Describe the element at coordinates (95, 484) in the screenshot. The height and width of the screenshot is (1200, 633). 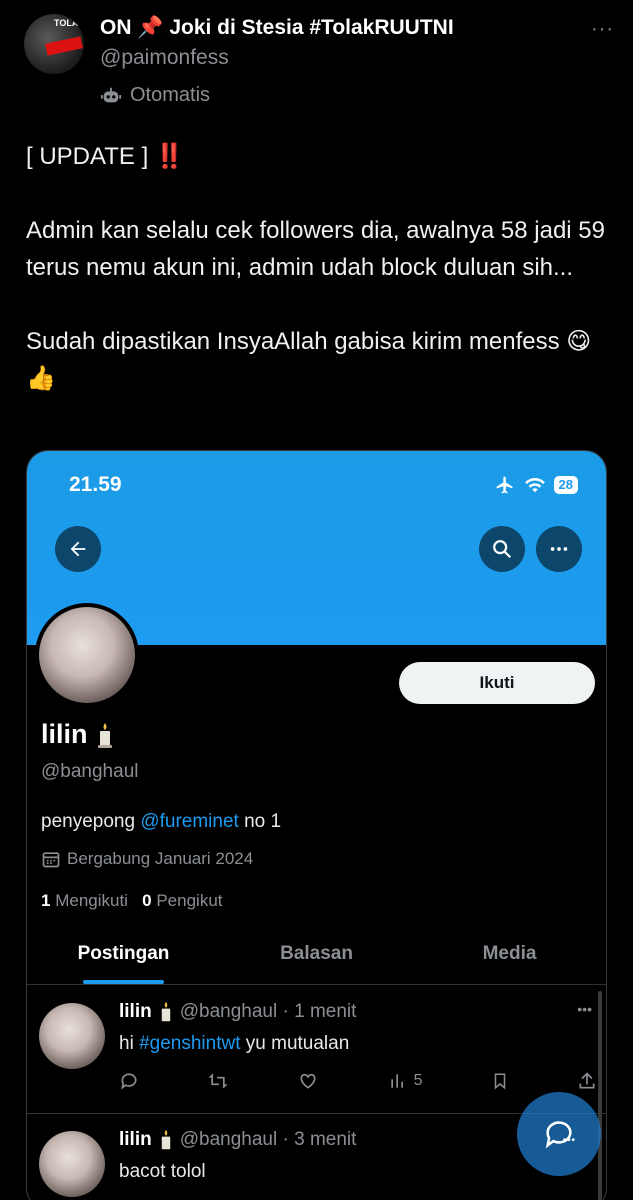
I see `status-time: 21.59` at that location.